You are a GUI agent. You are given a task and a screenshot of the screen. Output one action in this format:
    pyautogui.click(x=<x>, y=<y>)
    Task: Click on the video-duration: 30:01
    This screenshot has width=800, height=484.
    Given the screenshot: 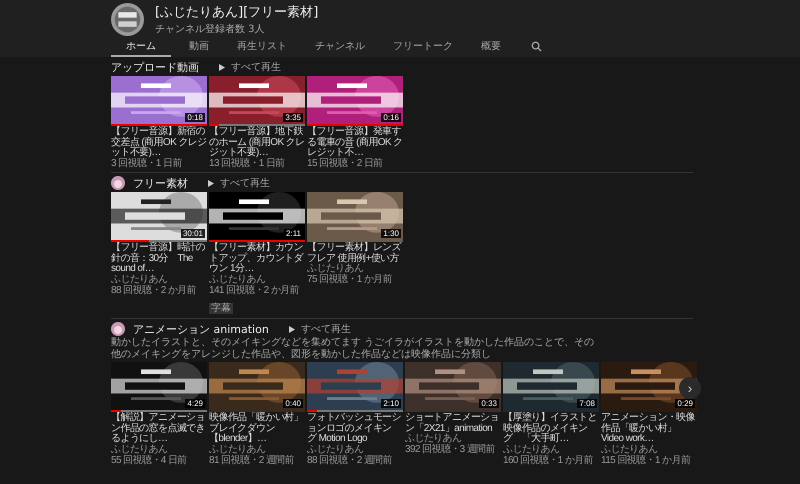 What is the action you would take?
    pyautogui.click(x=192, y=233)
    